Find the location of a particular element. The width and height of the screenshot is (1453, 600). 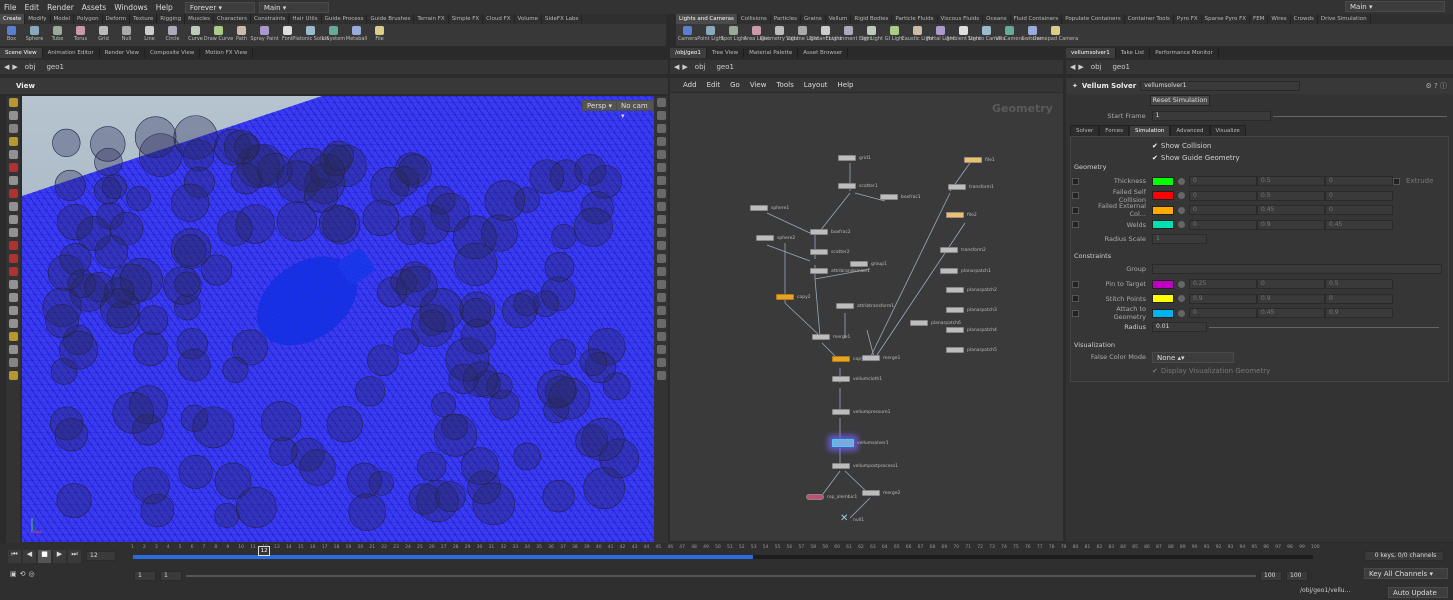

tab-obj-geo1: /obj/geo1 is located at coordinates (688, 53).